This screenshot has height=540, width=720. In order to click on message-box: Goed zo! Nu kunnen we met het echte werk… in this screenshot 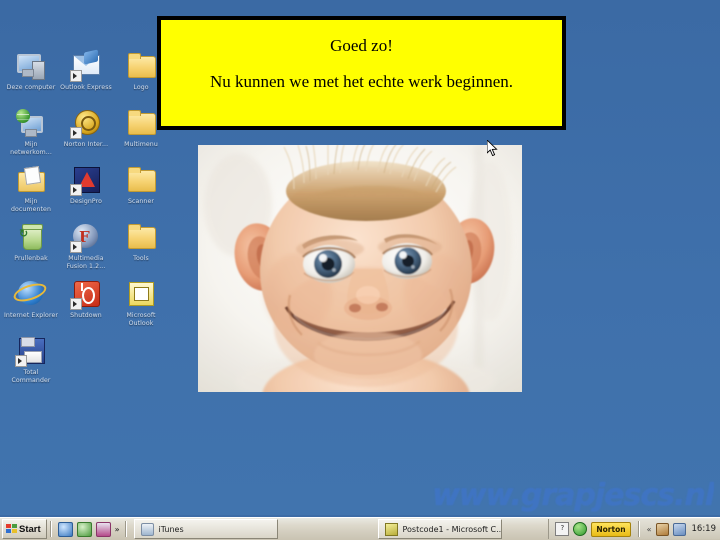, I will do `click(361, 73)`.